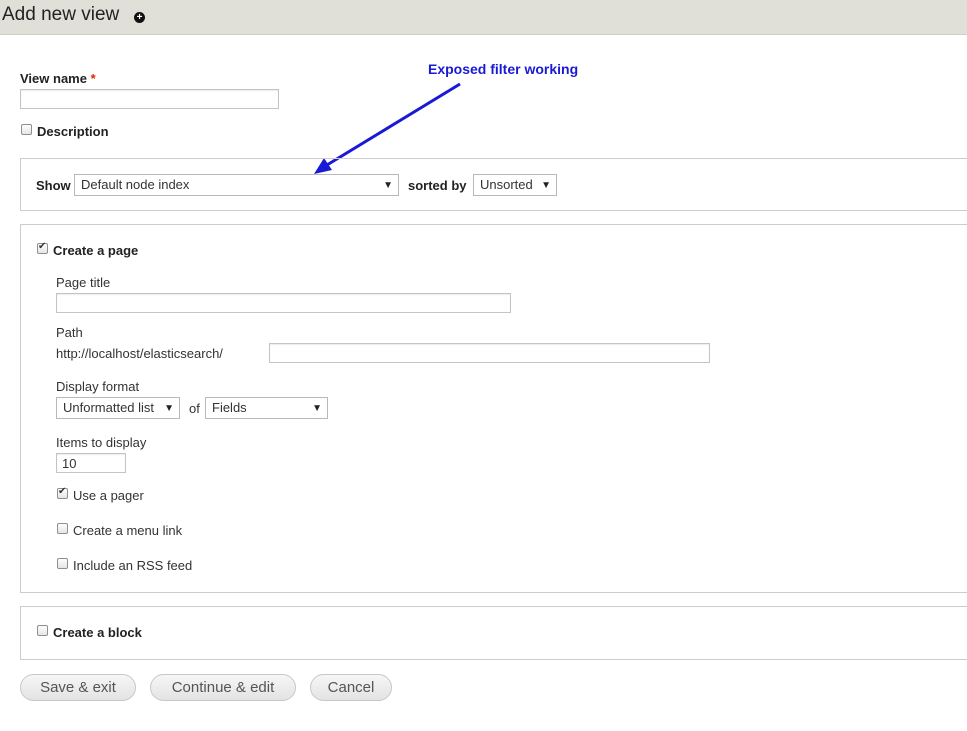 Image resolution: width=967 pixels, height=731 pixels. I want to click on use-pager-label: Use a pager, so click(108, 495).